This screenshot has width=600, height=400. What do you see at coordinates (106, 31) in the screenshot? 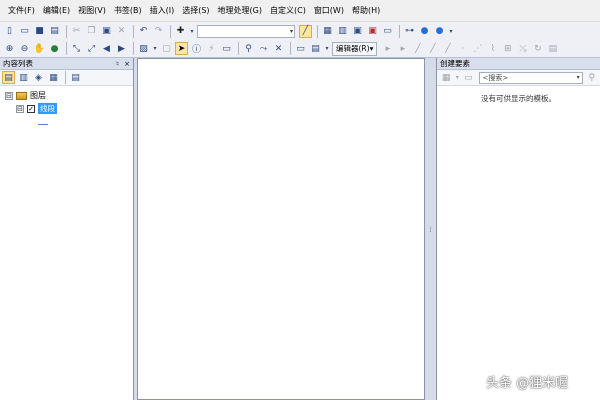
I see `paste-icon: ▣` at bounding box center [106, 31].